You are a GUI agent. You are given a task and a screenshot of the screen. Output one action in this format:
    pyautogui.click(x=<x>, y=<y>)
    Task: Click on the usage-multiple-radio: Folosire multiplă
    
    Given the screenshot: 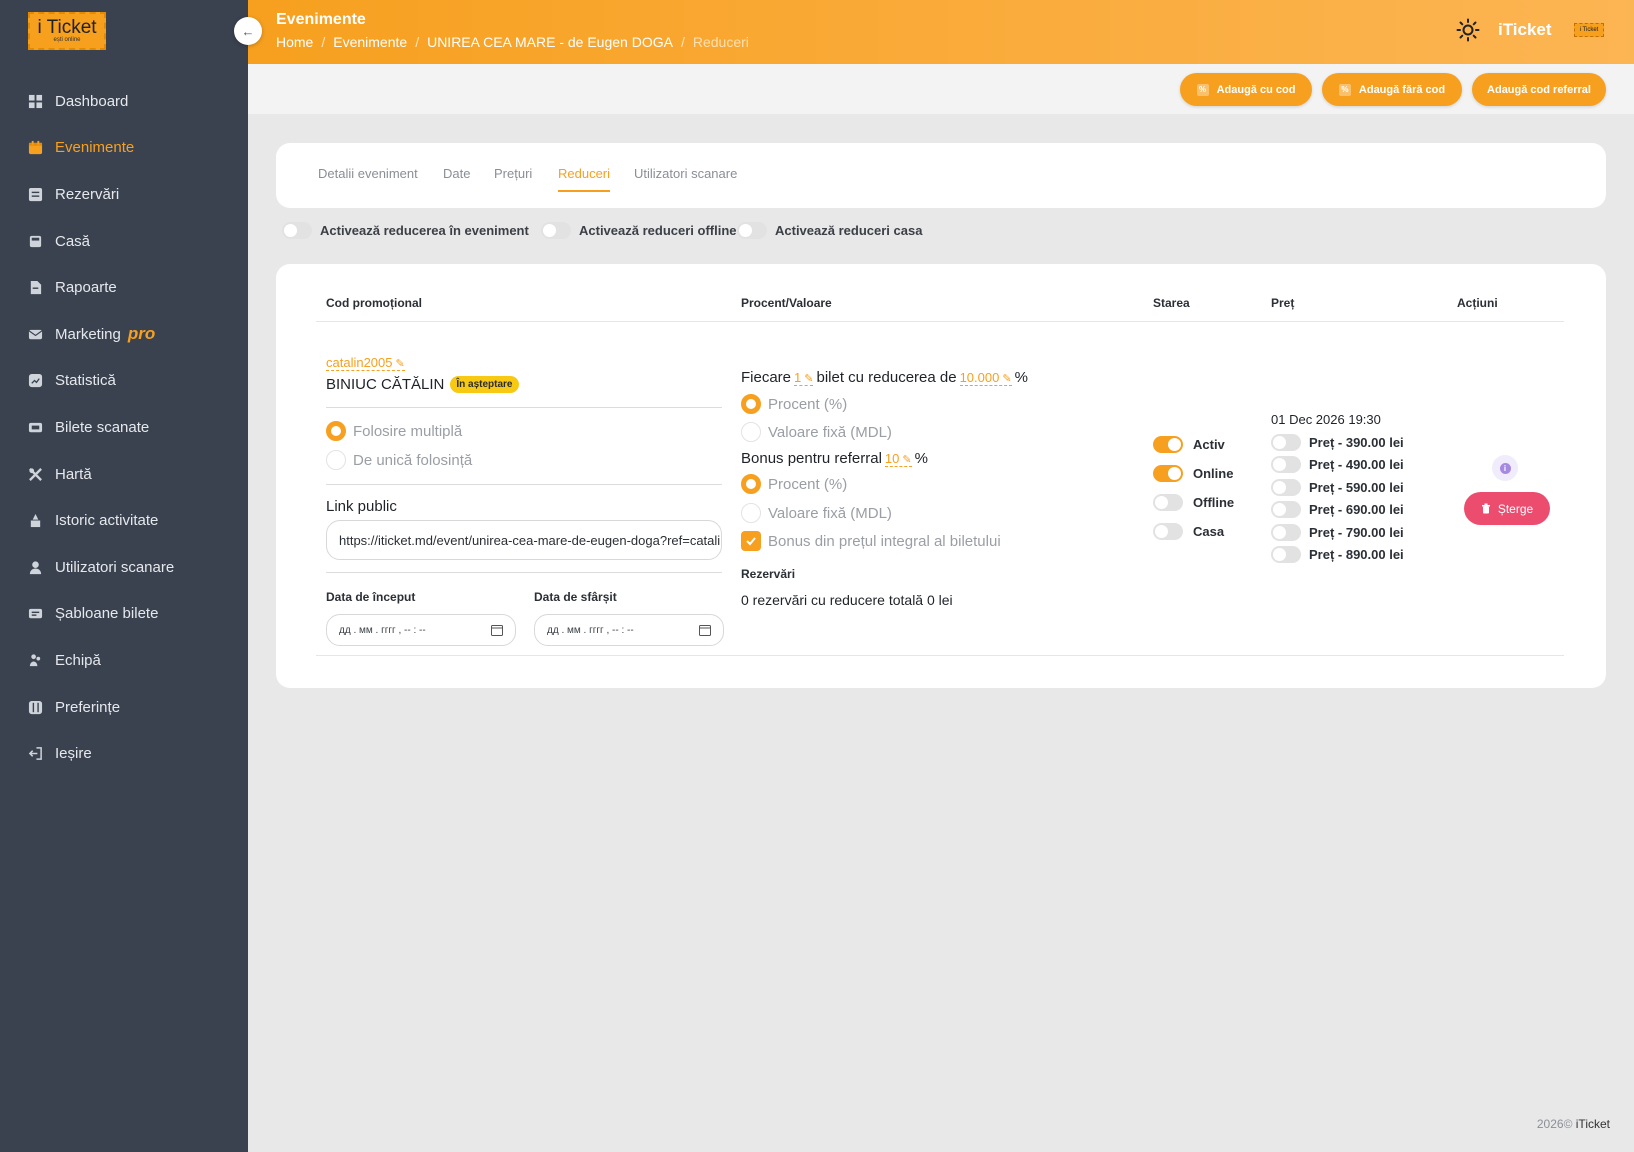 What is the action you would take?
    pyautogui.click(x=394, y=431)
    